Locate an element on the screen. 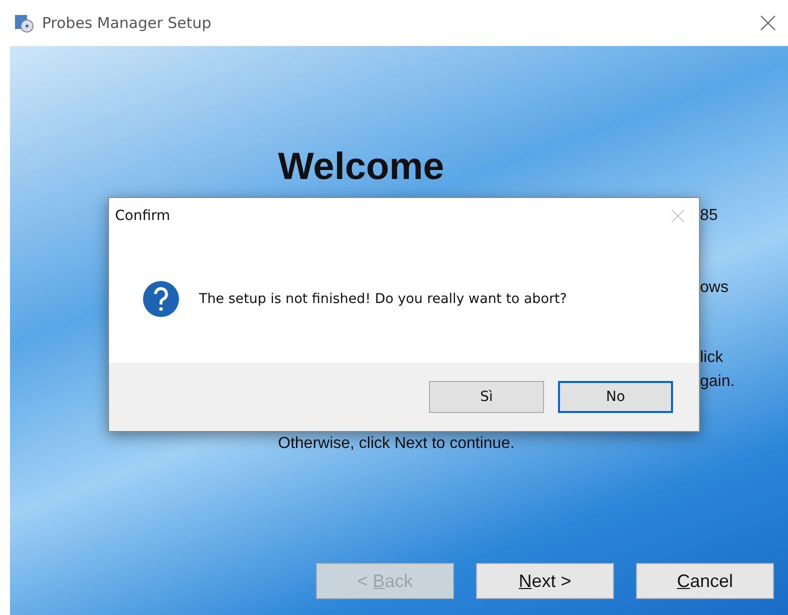 Image resolution: width=788 pixels, height=615 pixels. wizard-button: Cancel is located at coordinates (705, 581).